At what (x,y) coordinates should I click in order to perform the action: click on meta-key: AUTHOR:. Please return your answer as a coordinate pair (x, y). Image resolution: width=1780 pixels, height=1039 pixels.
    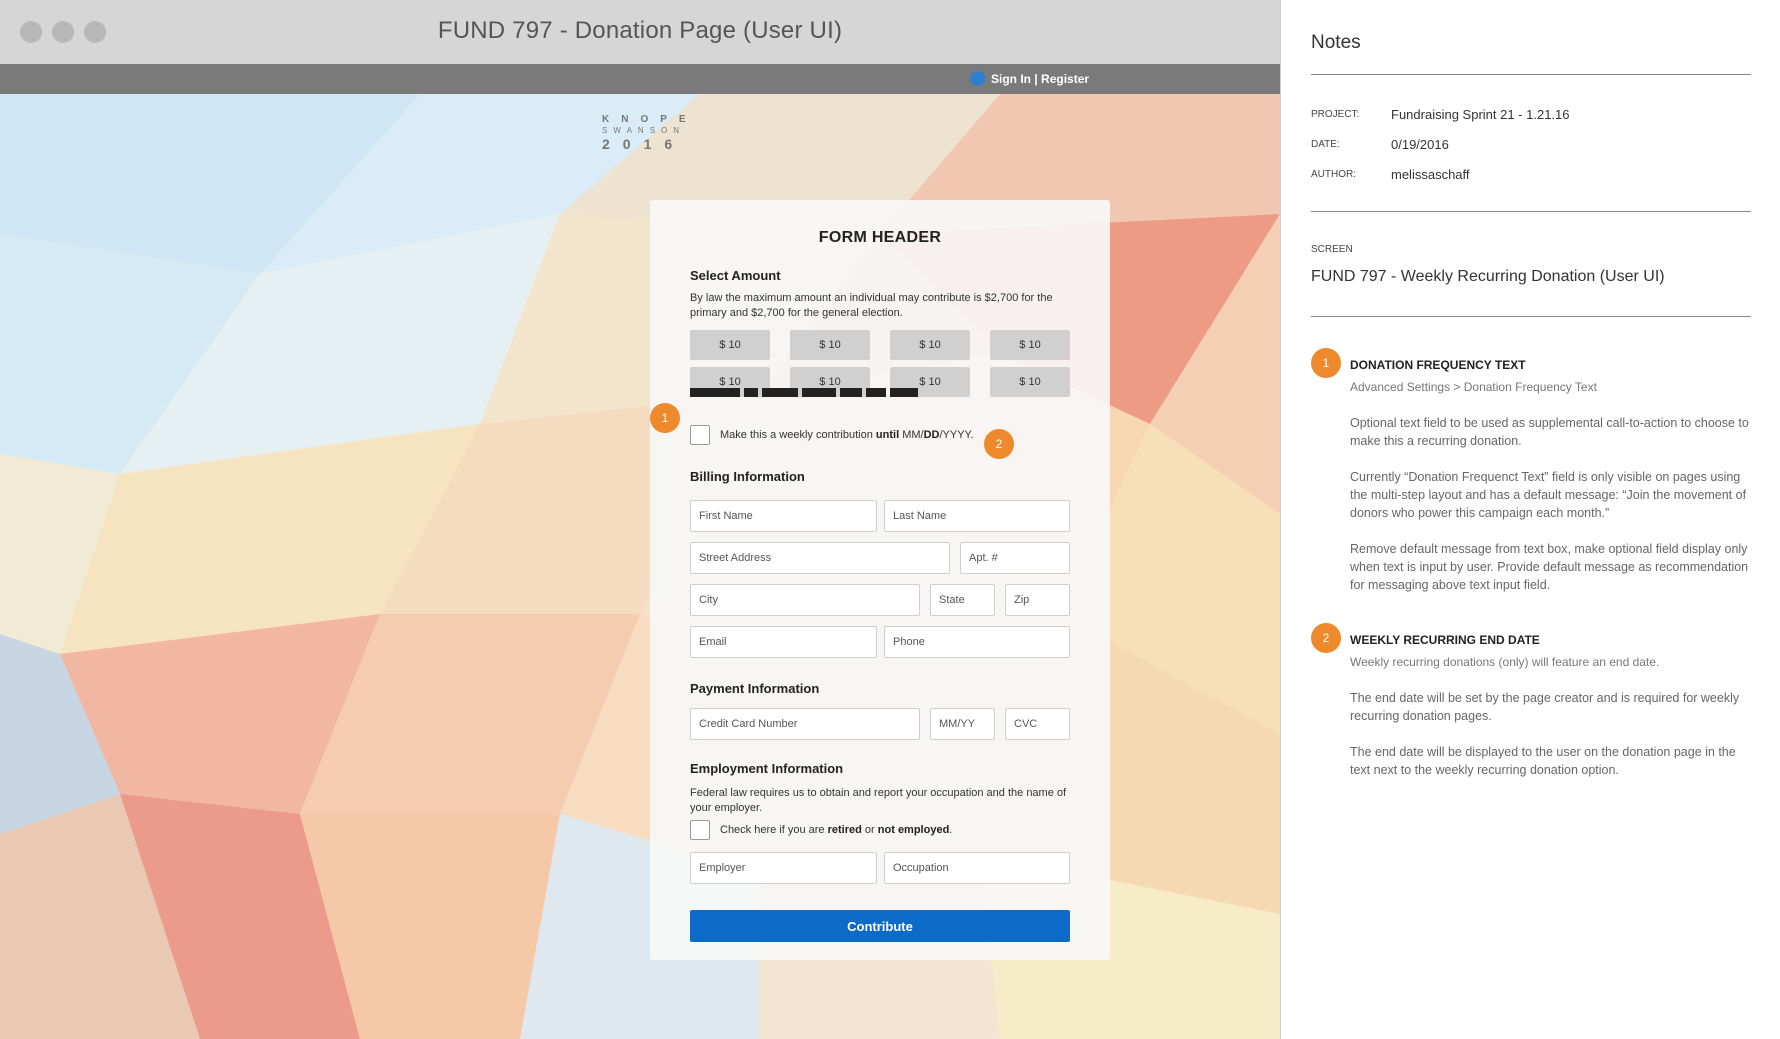
    Looking at the image, I should click on (1333, 174).